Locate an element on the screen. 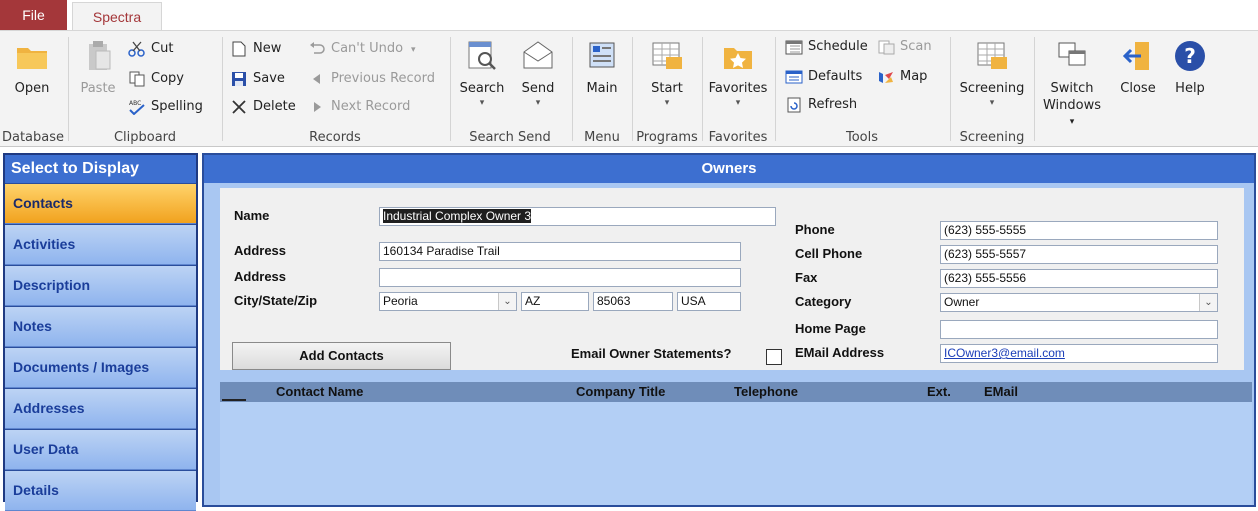 This screenshot has height=511, width=1258. favorites-button: Favorites ▾ is located at coordinates (738, 73).